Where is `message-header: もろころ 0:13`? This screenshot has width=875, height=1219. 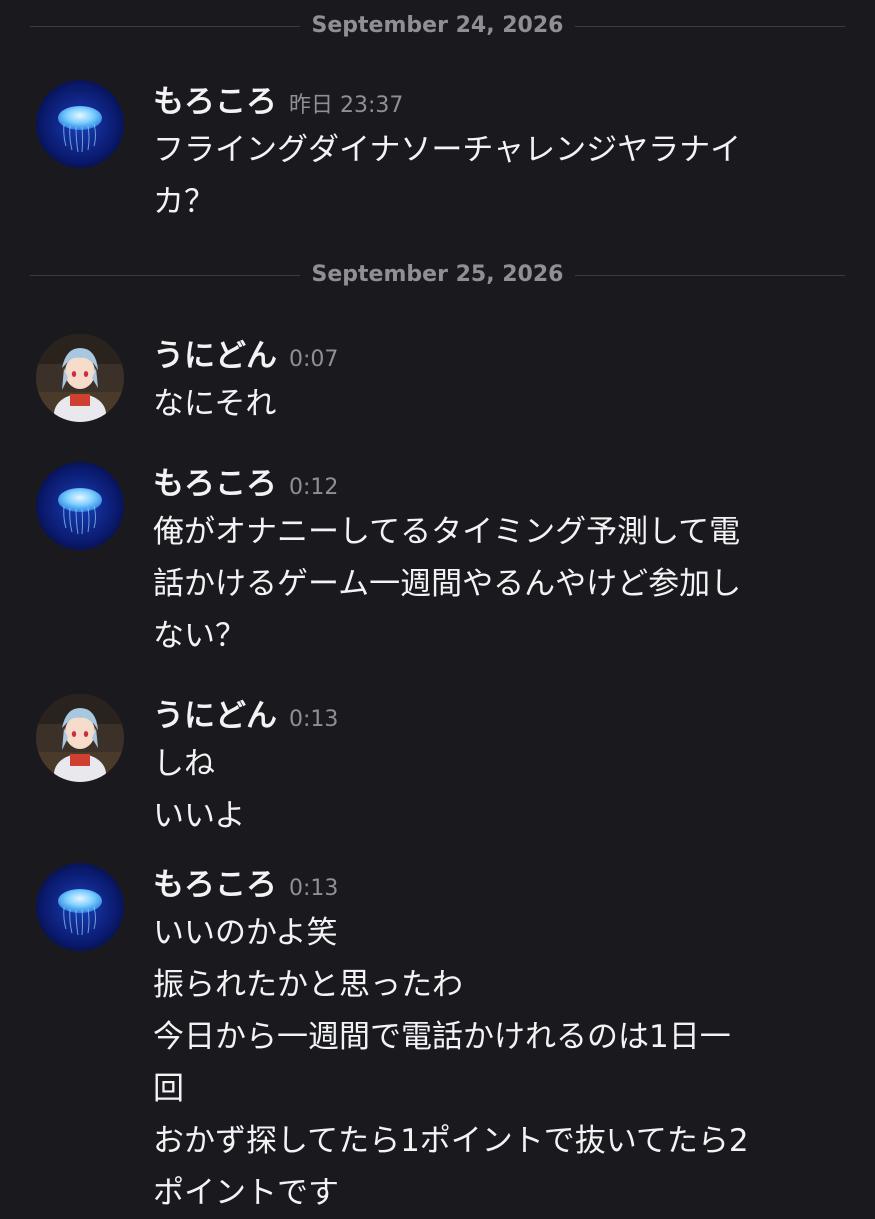 message-header: もろころ 0:13 is located at coordinates (245, 885).